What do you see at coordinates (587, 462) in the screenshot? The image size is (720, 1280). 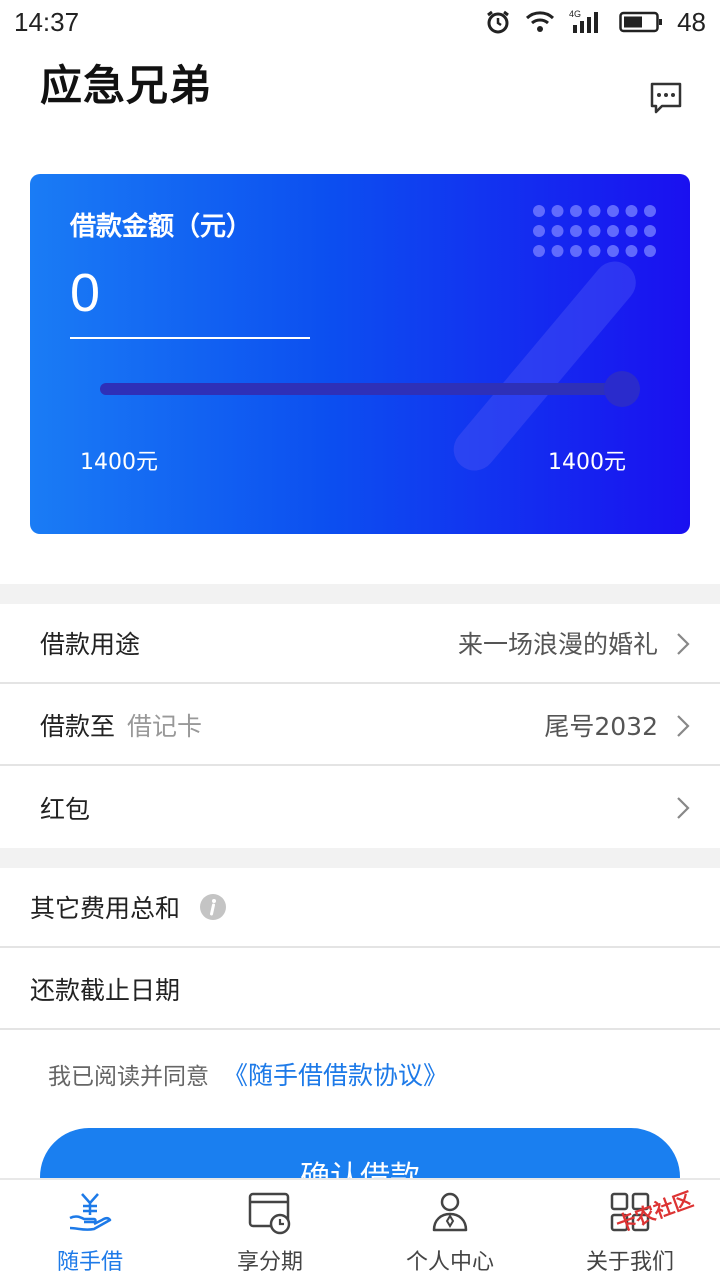 I see `amount-max-label: 1400元` at bounding box center [587, 462].